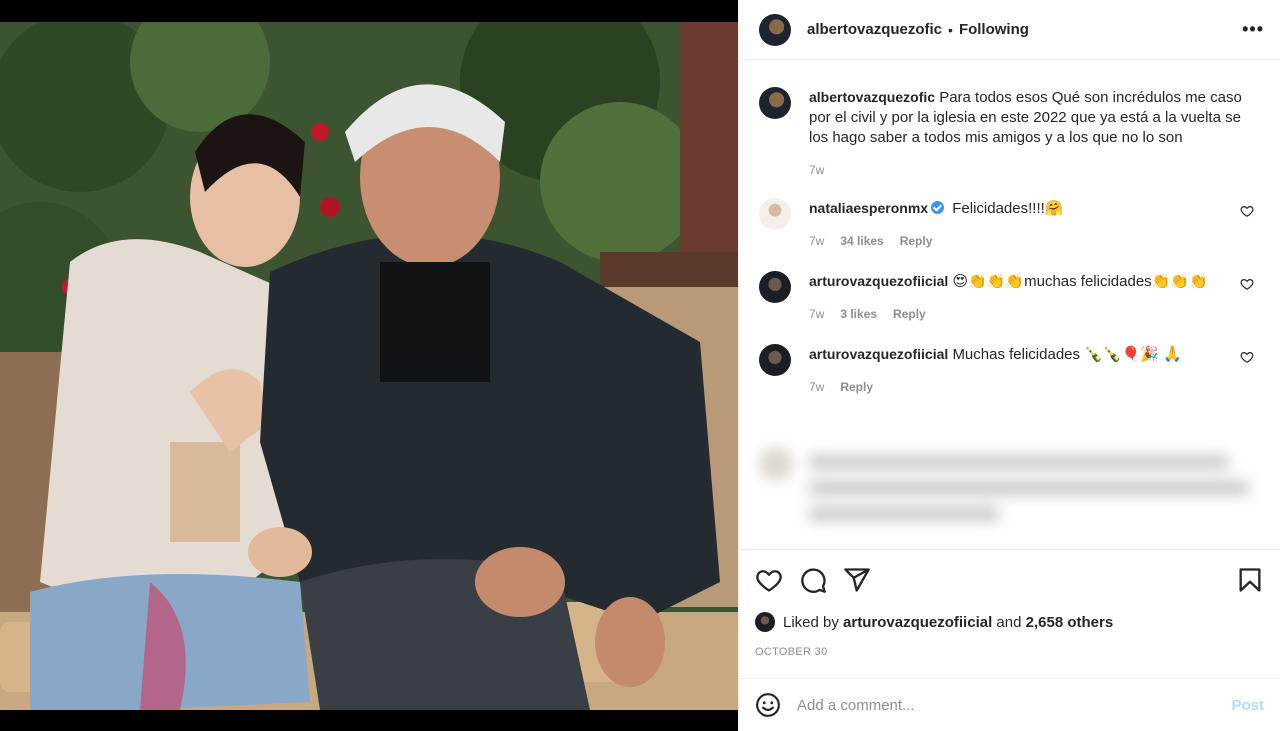  What do you see at coordinates (775, 103) in the screenshot?
I see `caption-avatar` at bounding box center [775, 103].